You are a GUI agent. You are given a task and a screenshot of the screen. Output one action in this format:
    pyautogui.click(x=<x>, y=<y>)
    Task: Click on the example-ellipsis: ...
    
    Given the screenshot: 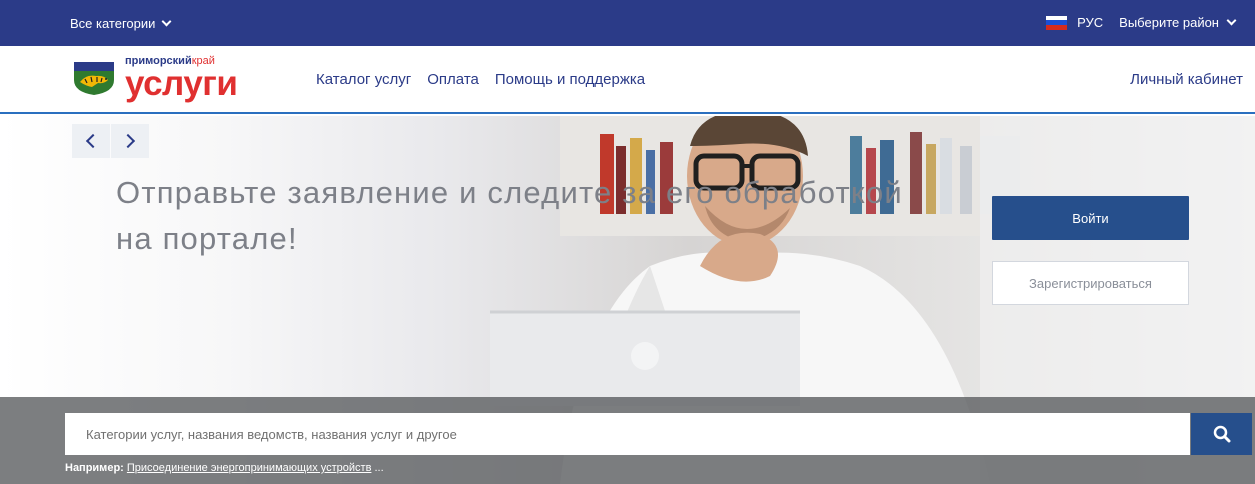 What is the action you would take?
    pyautogui.click(x=377, y=468)
    